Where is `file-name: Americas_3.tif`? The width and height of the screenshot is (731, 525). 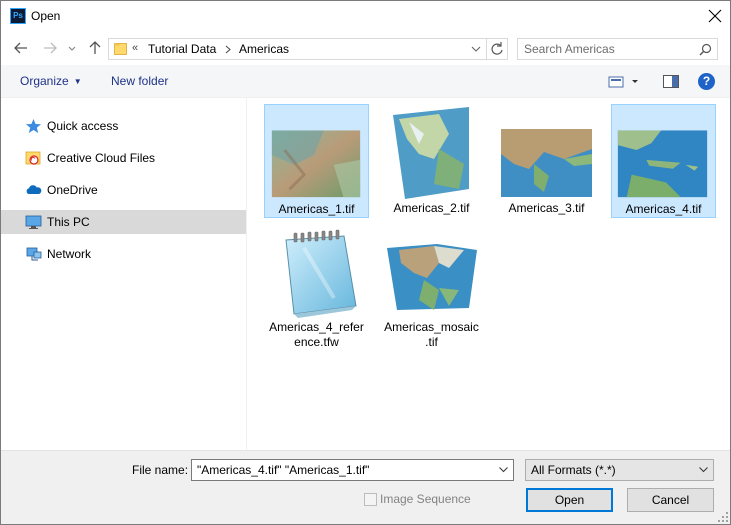
file-name: Americas_3.tif is located at coordinates (546, 208).